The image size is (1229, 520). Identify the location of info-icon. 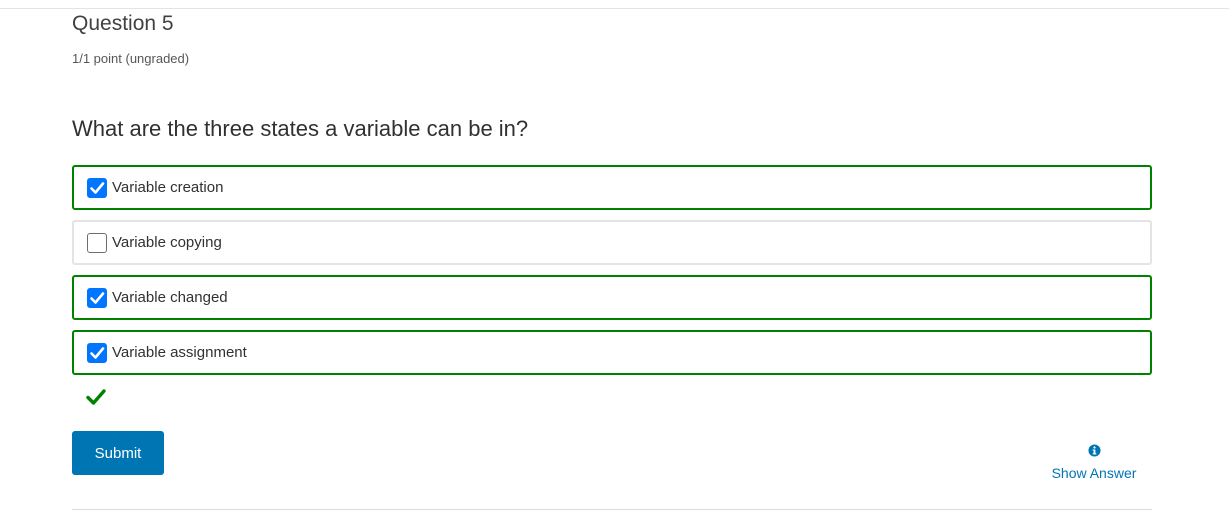
(1094, 450).